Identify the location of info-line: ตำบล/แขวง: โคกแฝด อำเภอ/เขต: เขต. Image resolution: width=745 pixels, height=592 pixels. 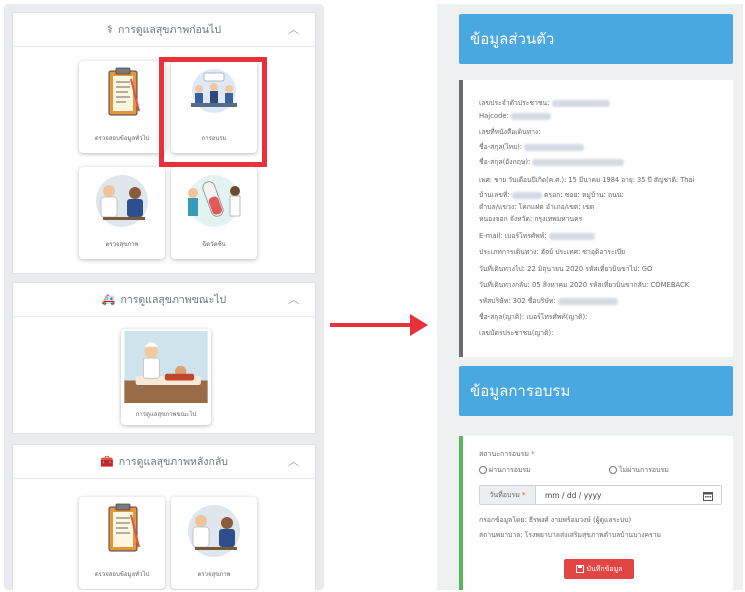
(537, 207).